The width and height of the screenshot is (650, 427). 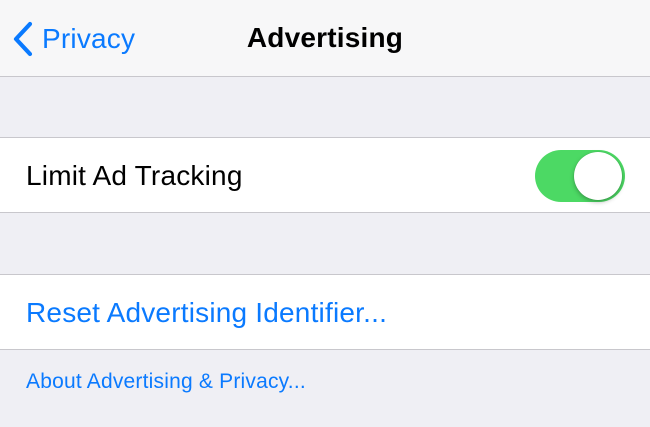 I want to click on toggle-knob, so click(x=598, y=176).